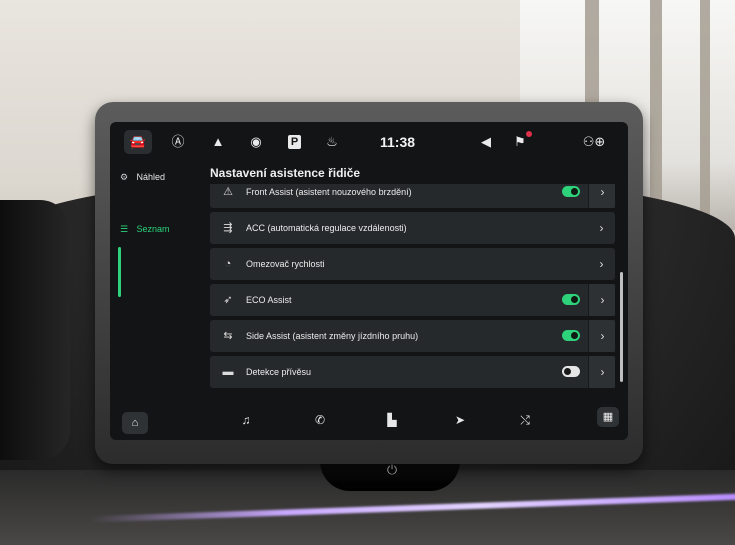 The width and height of the screenshot is (735, 545). Describe the element at coordinates (412, 300) in the screenshot. I see `list-item-eco-assist: ➶ ECO Assist ›` at that location.